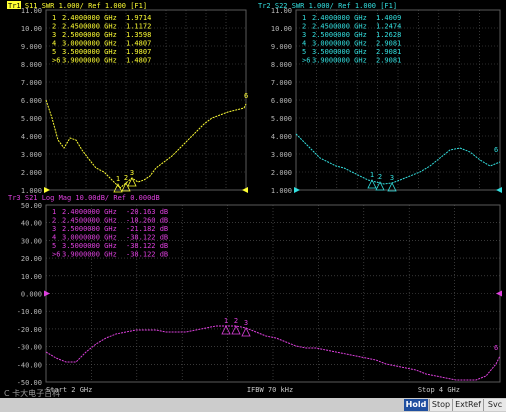 The width and height of the screenshot is (506, 412). Describe the element at coordinates (31, 137) in the screenshot. I see `tr1-y-tick-label: 4.000` at that location.